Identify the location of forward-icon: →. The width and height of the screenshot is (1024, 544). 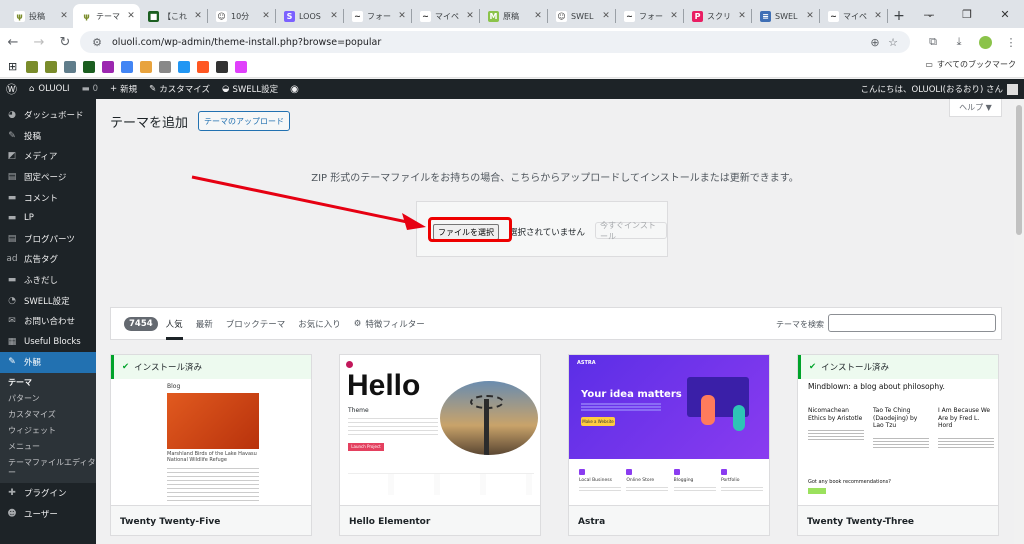
(39, 42).